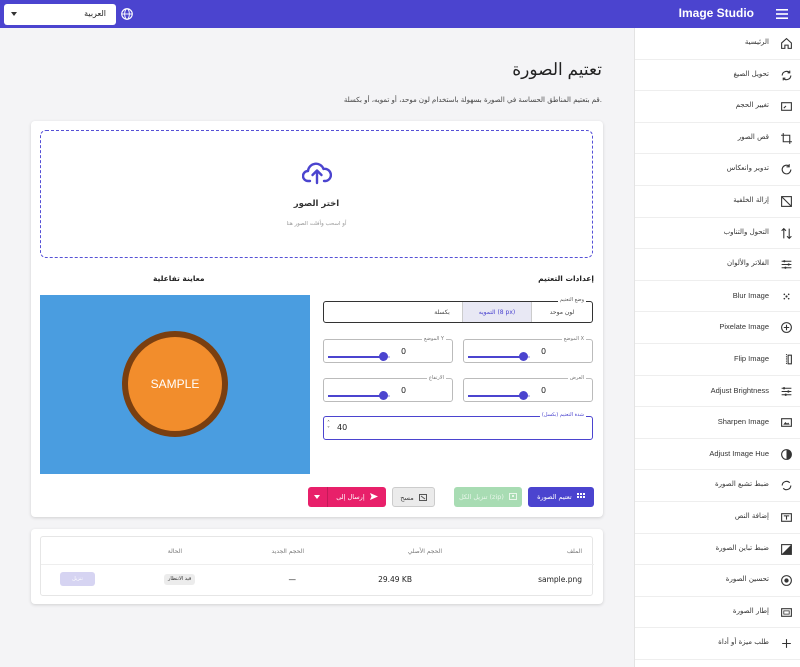  What do you see at coordinates (404, 390) in the screenshot?
I see `height-value: 0` at bounding box center [404, 390].